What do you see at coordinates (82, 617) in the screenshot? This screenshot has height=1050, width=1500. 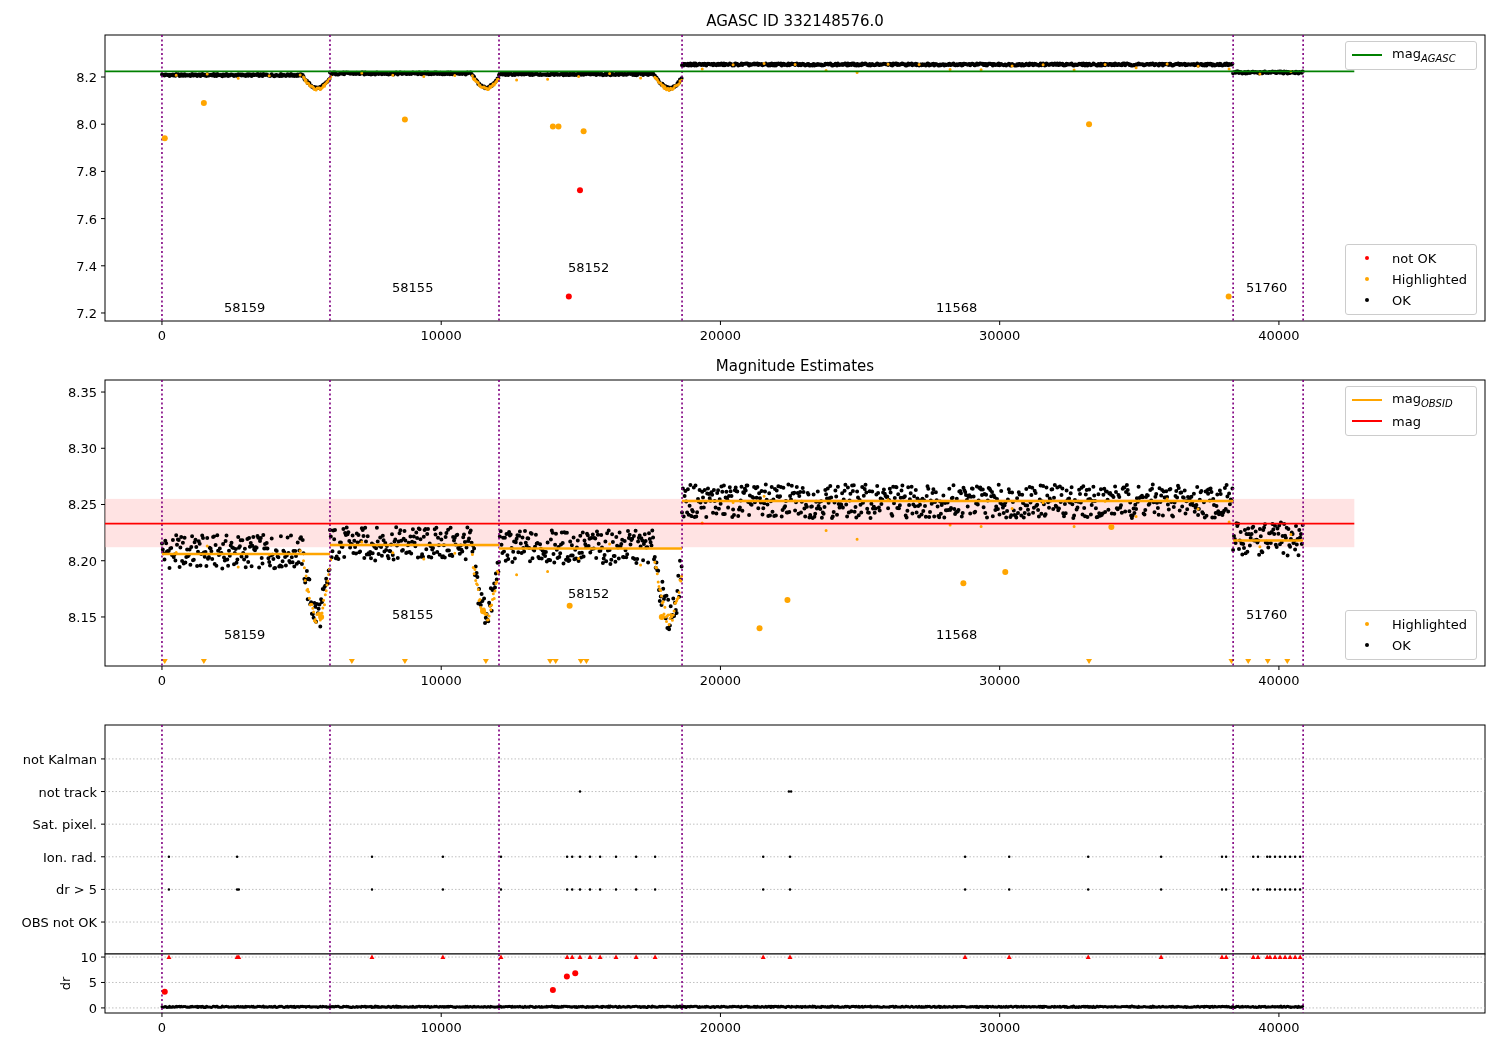 I see `tick-label: 8.15` at bounding box center [82, 617].